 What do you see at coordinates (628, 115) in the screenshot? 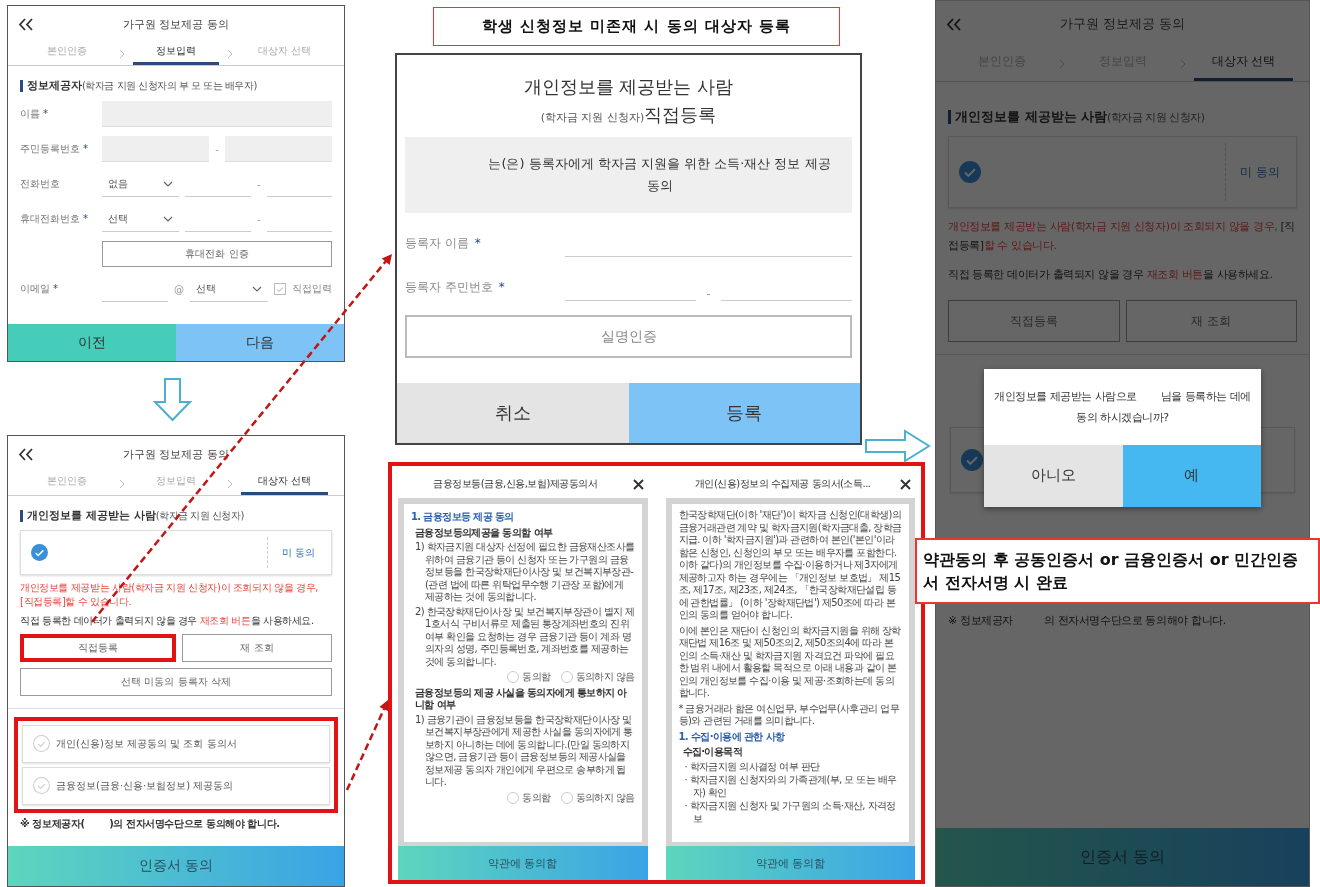
I see `modal-subtitle: (학자금 지원 신청자)직접등록` at bounding box center [628, 115].